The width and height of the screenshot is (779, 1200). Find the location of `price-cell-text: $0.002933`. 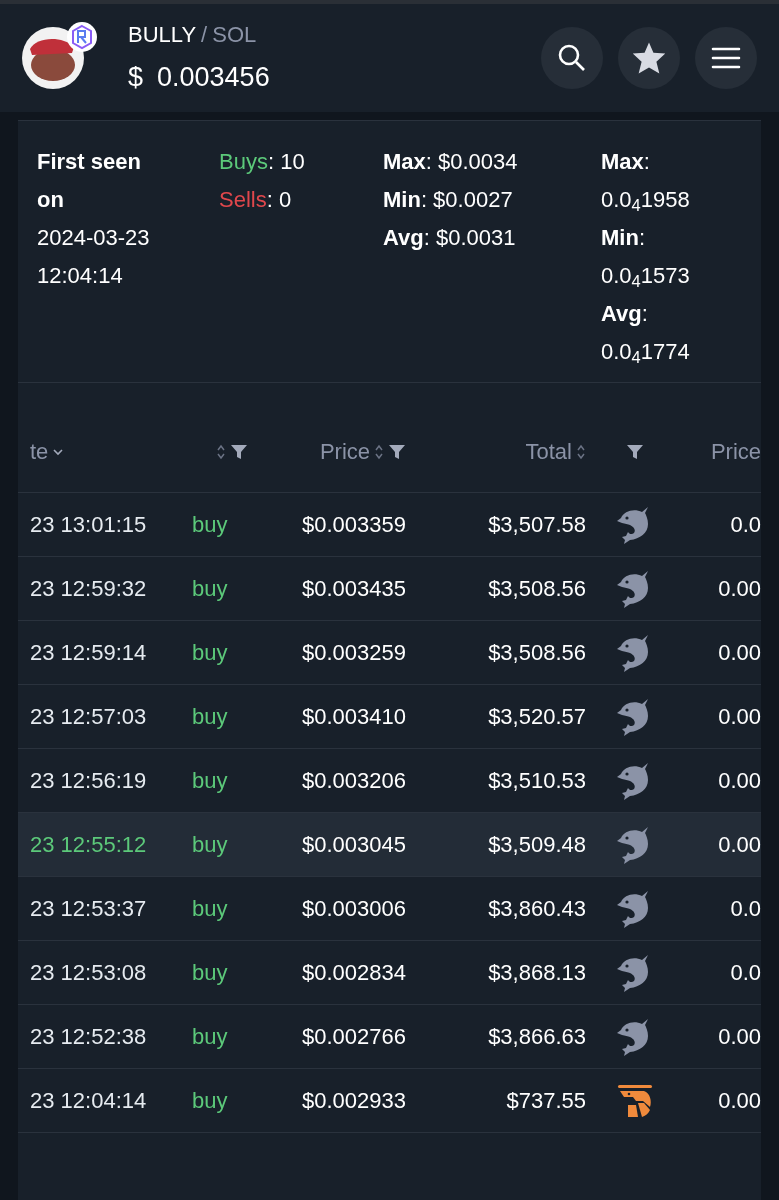

price-cell-text: $0.002933 is located at coordinates (354, 1101).